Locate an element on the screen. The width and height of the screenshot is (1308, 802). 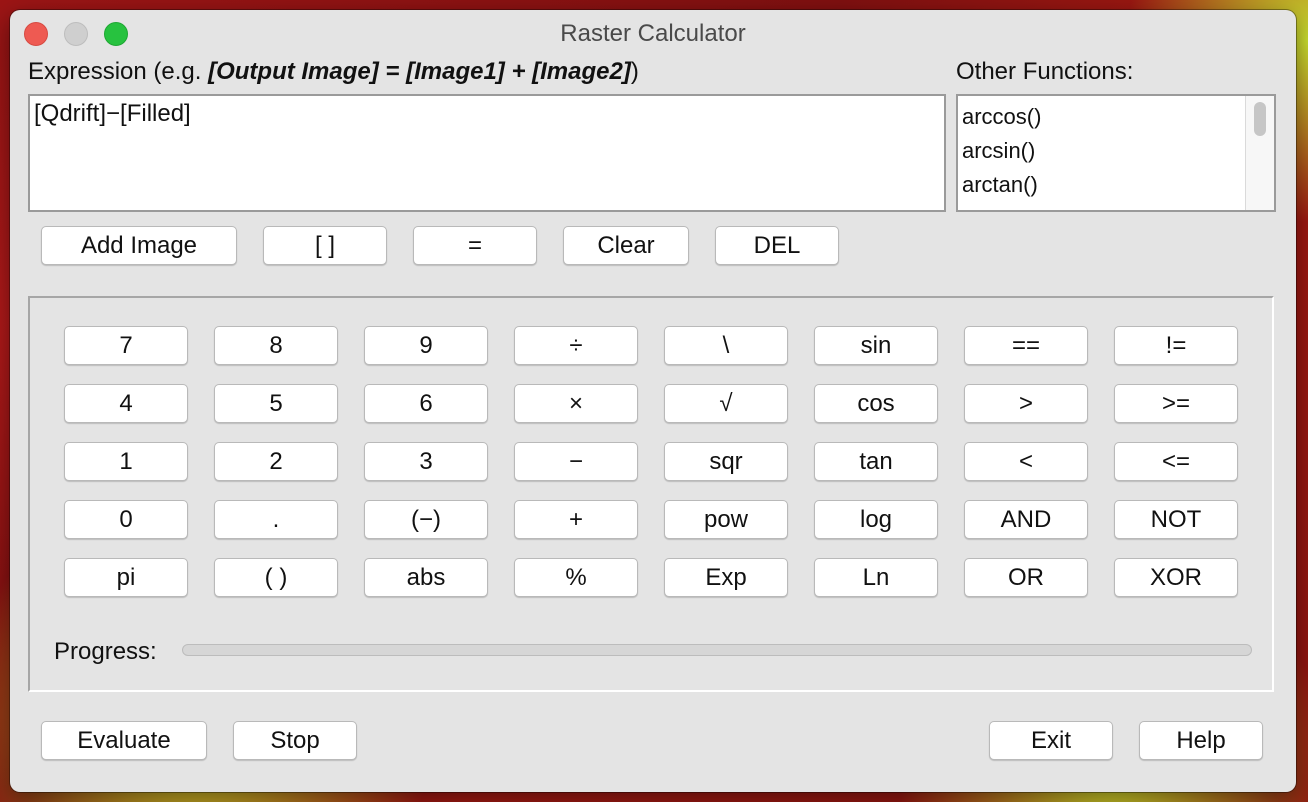
window-title: Raster Calculator is located at coordinates (653, 33).